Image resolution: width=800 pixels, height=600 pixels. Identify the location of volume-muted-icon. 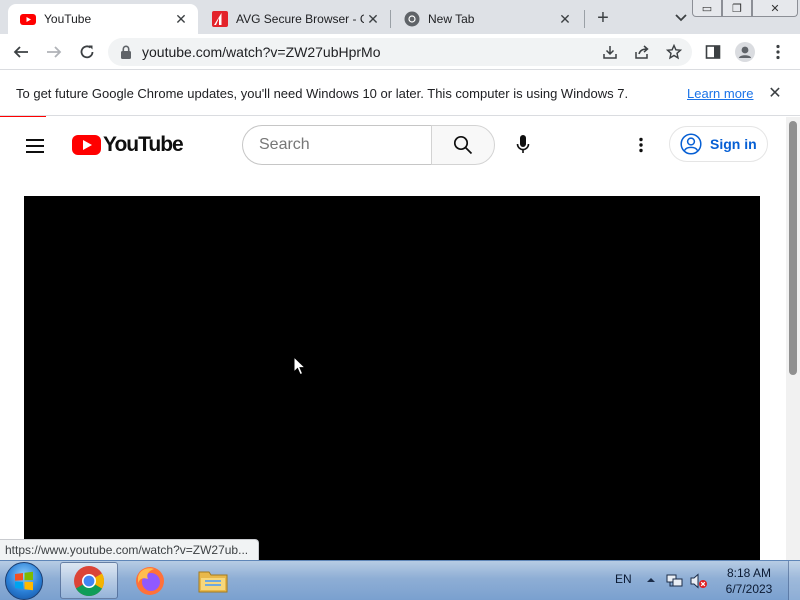
(699, 581).